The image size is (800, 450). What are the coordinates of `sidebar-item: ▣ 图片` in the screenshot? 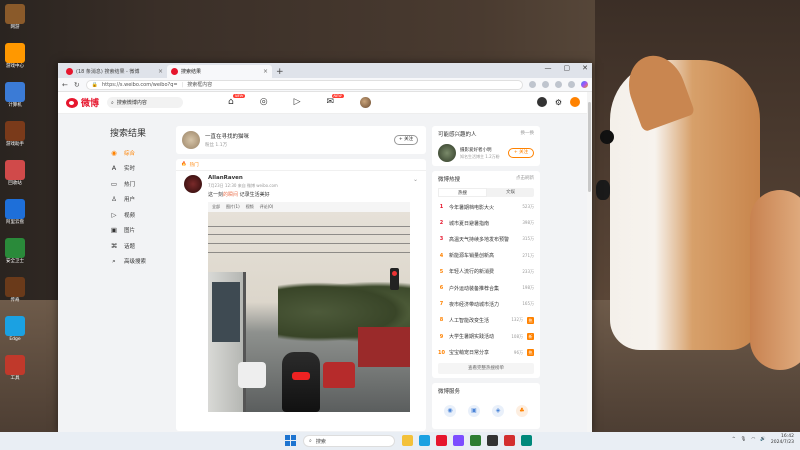 It's located at (140, 231).